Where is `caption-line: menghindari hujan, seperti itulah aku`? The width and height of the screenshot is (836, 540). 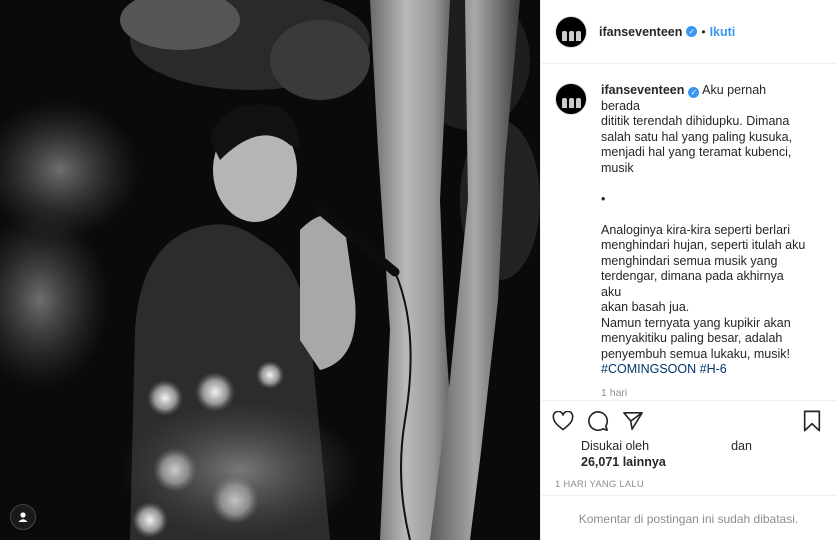 caption-line: menghindari hujan, seperti itulah aku is located at coordinates (703, 245).